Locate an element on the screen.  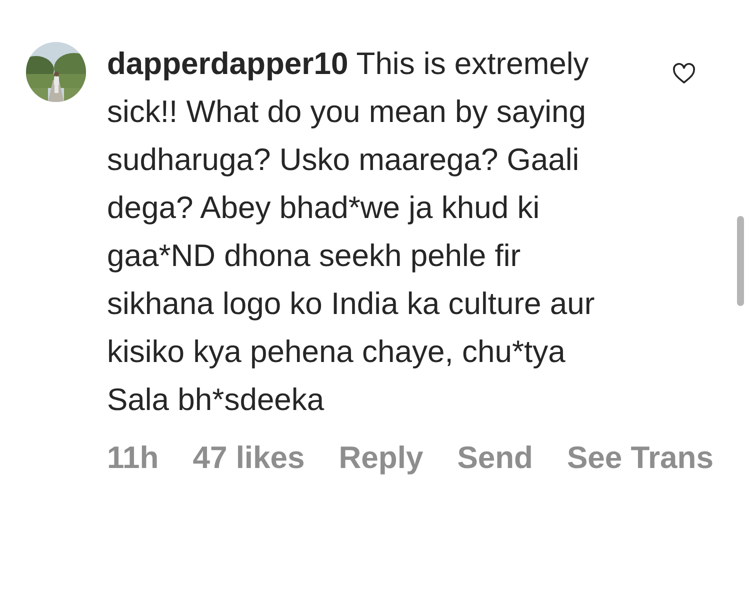
comment-time: 11h is located at coordinates (133, 458).